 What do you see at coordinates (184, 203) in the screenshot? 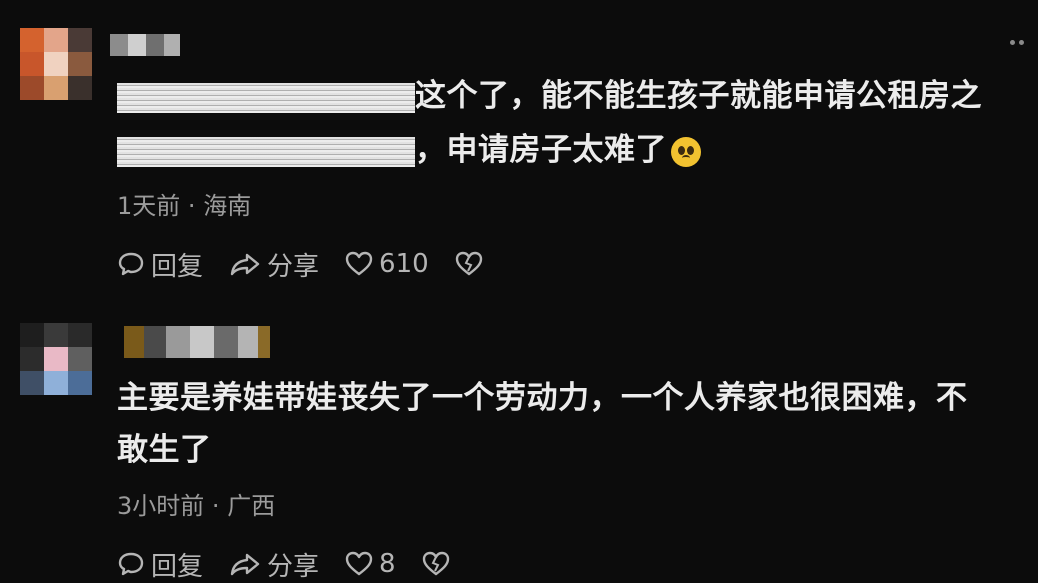
I see `comment-meta: 1天前 · 海南` at bounding box center [184, 203].